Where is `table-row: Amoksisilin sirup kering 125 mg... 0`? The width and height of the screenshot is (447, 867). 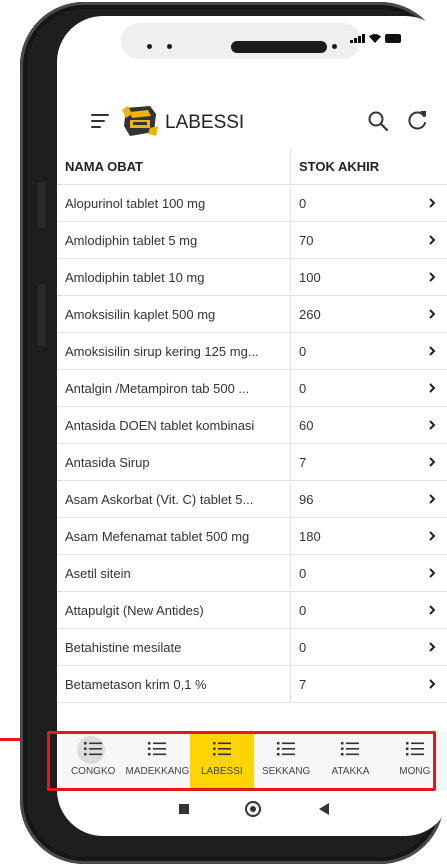
table-row: Amoksisilin sirup kering 125 mg... 0 is located at coordinates (252, 351).